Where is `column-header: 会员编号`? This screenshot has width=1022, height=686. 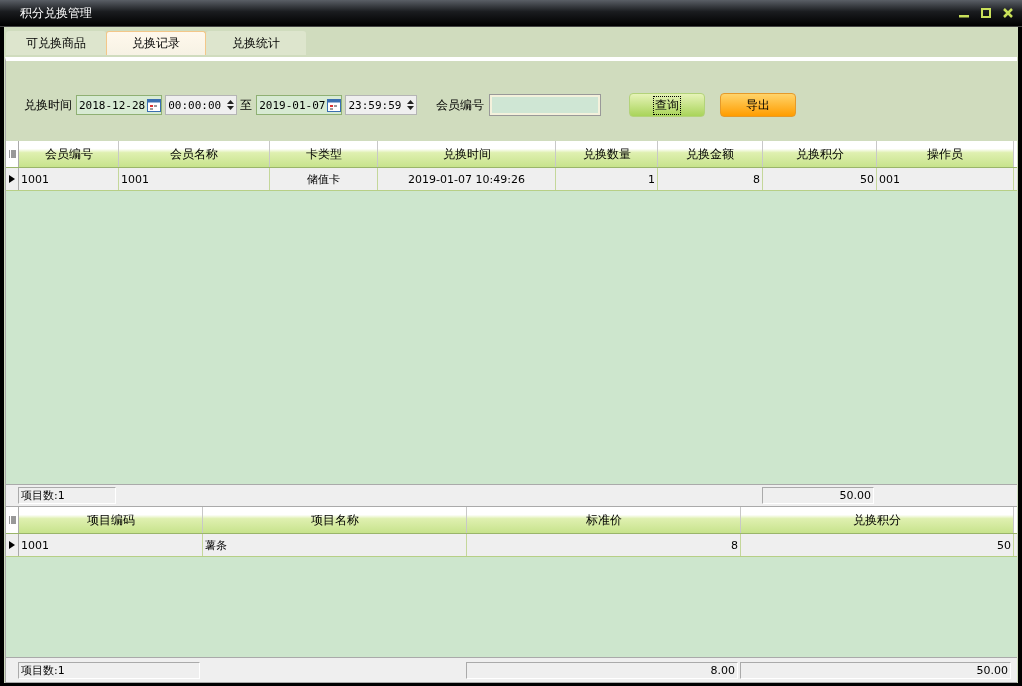 column-header: 会员编号 is located at coordinates (69, 154).